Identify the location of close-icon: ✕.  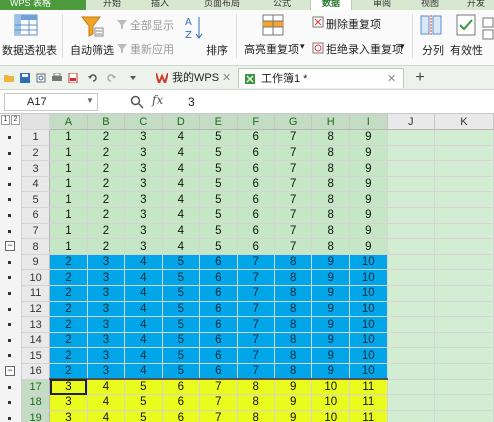
(391, 79).